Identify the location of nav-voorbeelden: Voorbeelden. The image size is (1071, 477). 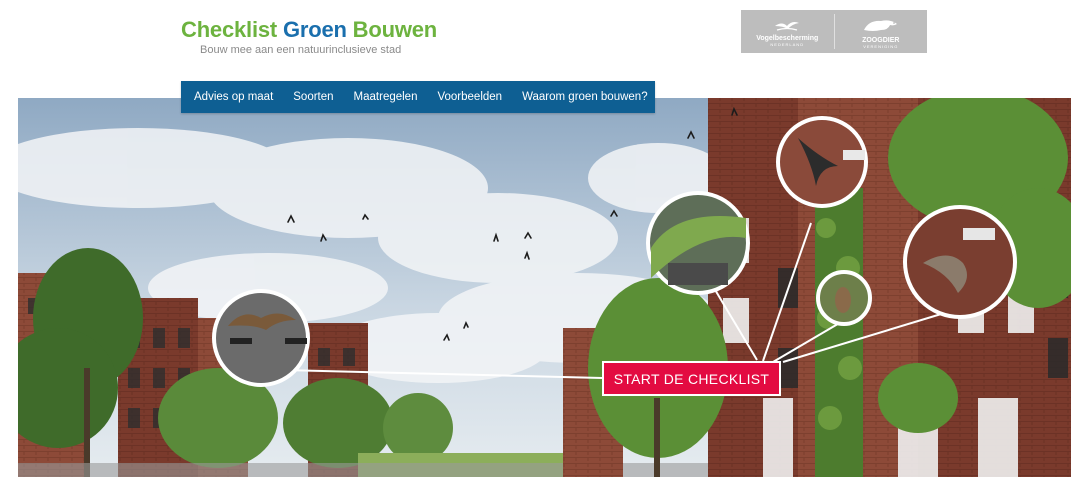
(459, 97).